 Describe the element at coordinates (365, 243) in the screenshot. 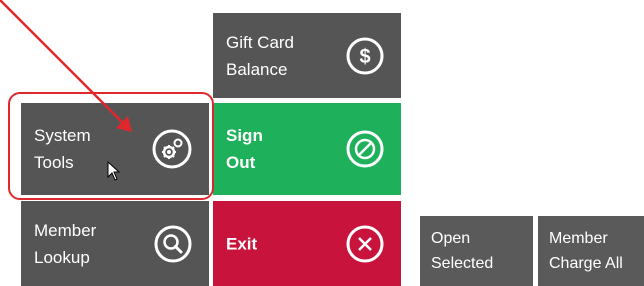

I see `close-circle-icon` at that location.